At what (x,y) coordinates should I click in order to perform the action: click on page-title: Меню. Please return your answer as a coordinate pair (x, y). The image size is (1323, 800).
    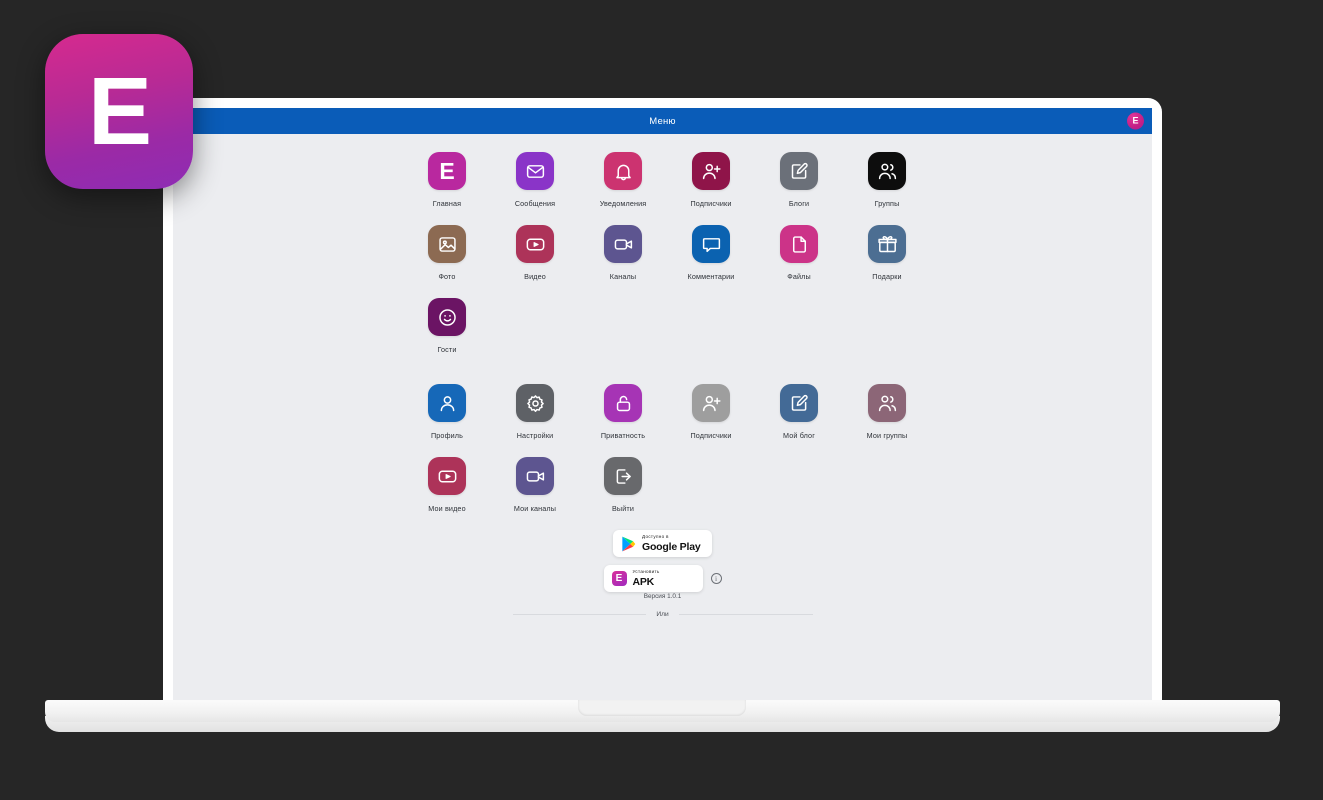
    Looking at the image, I should click on (662, 121).